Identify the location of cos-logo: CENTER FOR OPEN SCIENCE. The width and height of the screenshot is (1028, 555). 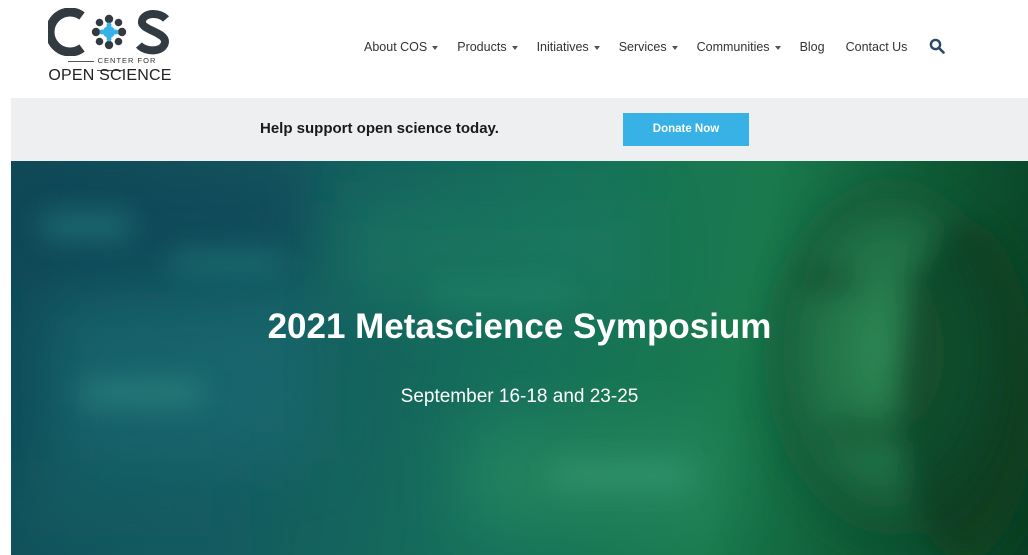
(110, 49).